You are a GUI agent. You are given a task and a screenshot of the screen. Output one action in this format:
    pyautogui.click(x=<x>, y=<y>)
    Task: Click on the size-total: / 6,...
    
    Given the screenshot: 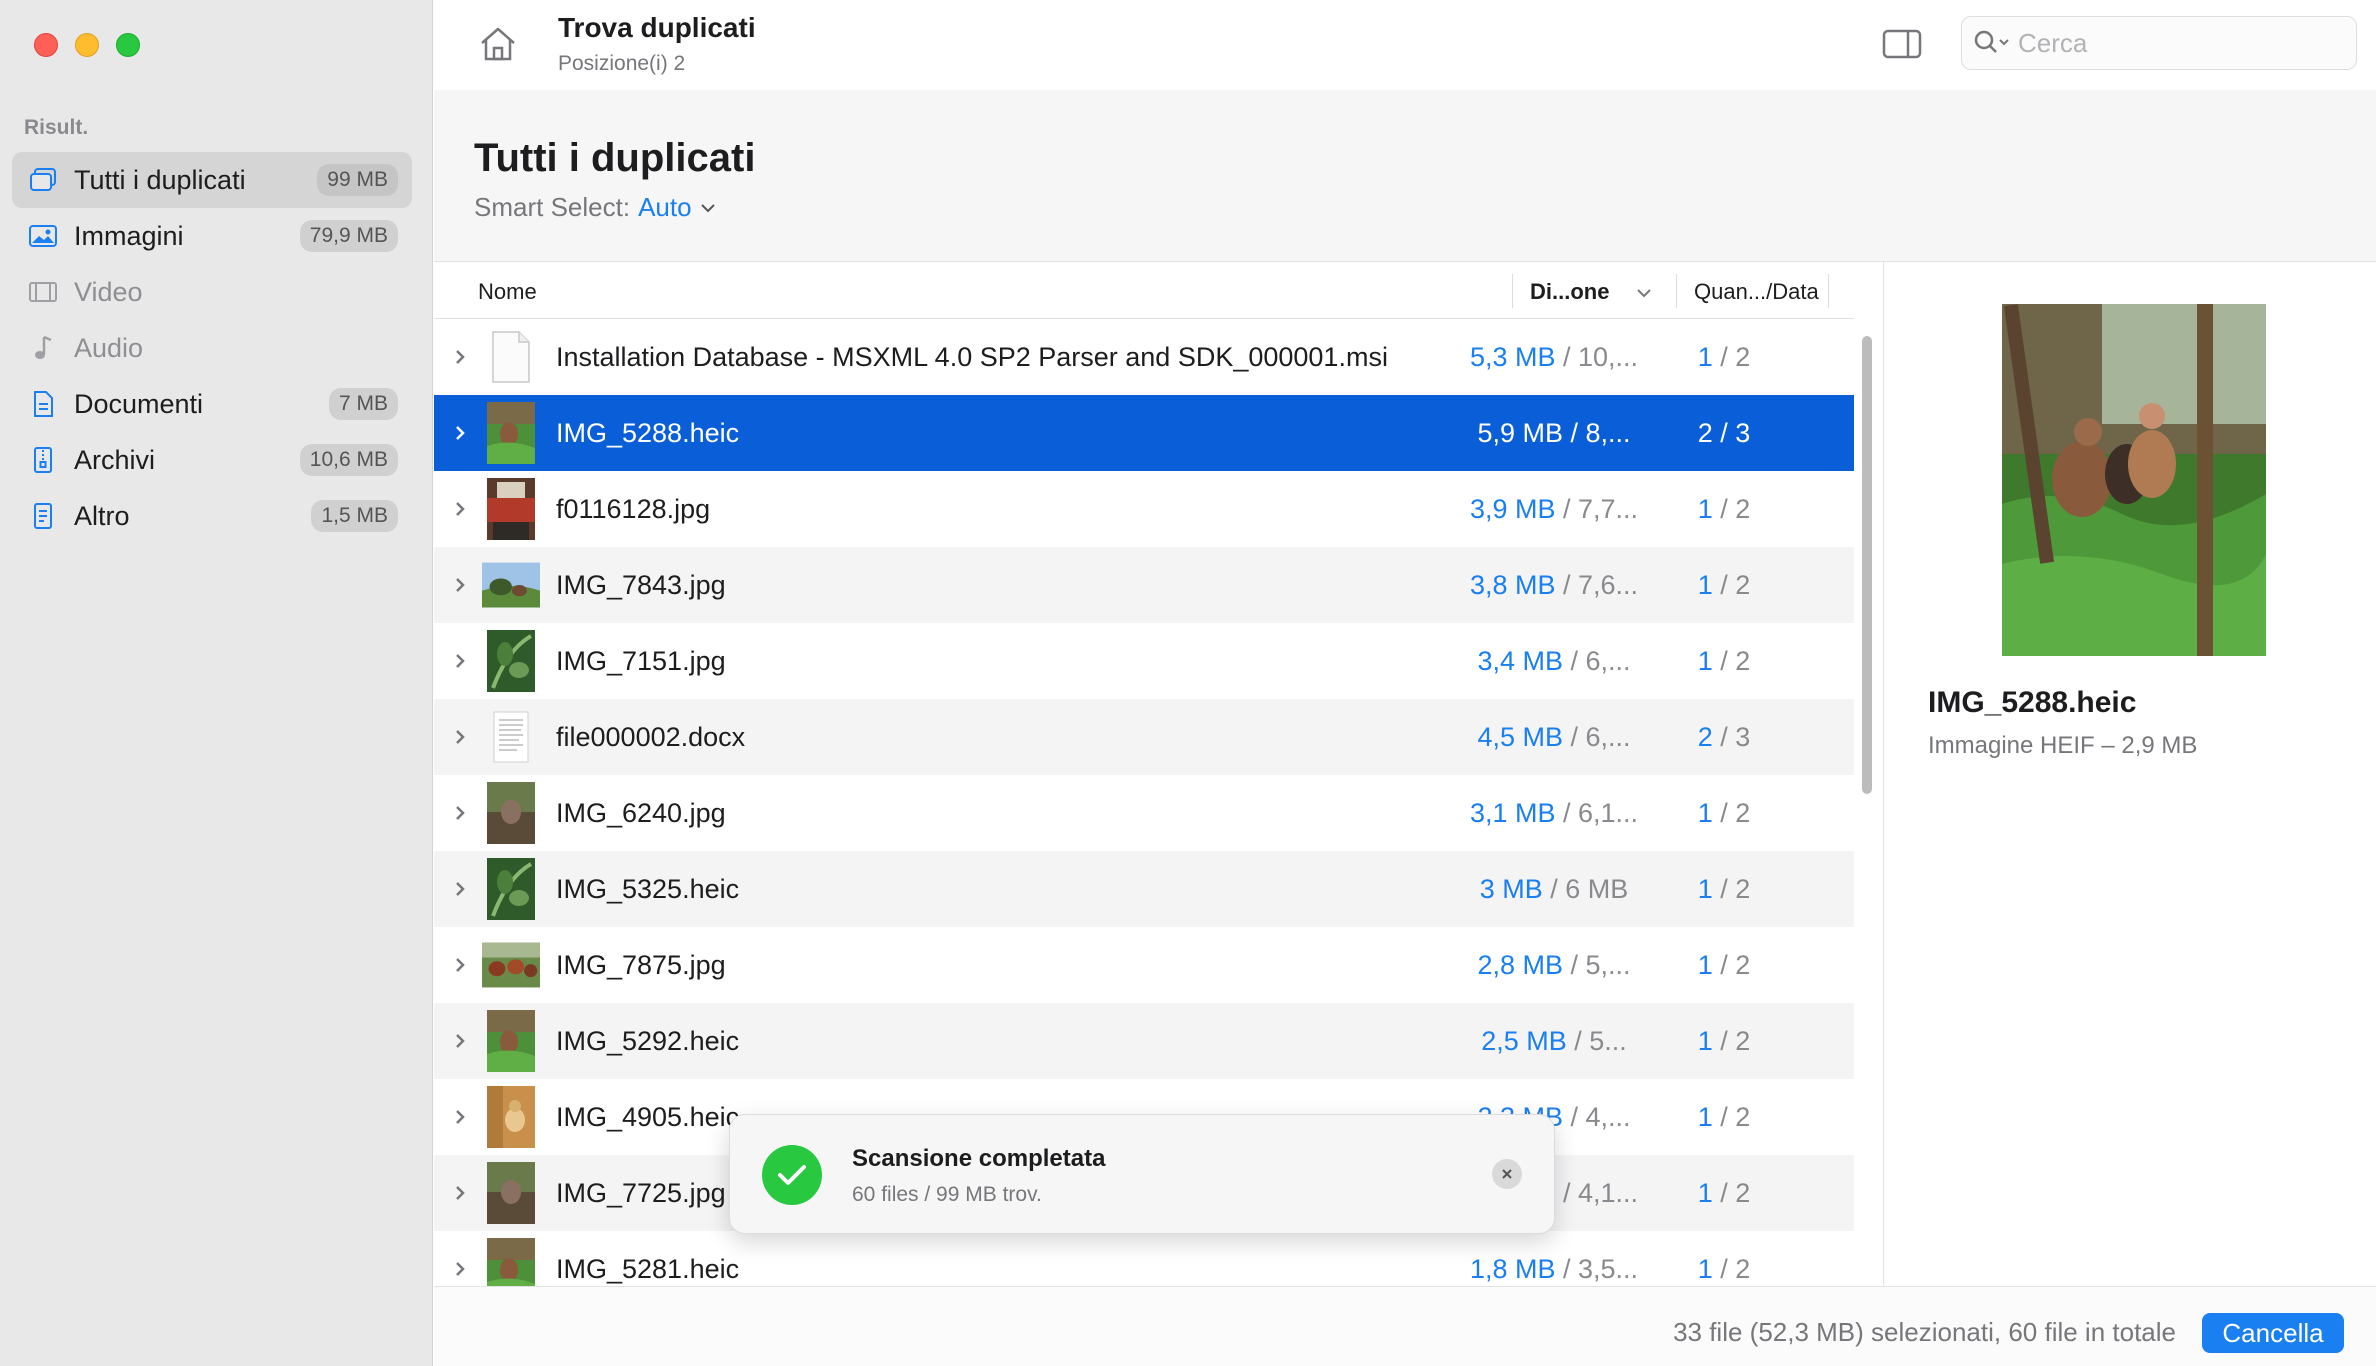 What is the action you would take?
    pyautogui.click(x=1597, y=736)
    